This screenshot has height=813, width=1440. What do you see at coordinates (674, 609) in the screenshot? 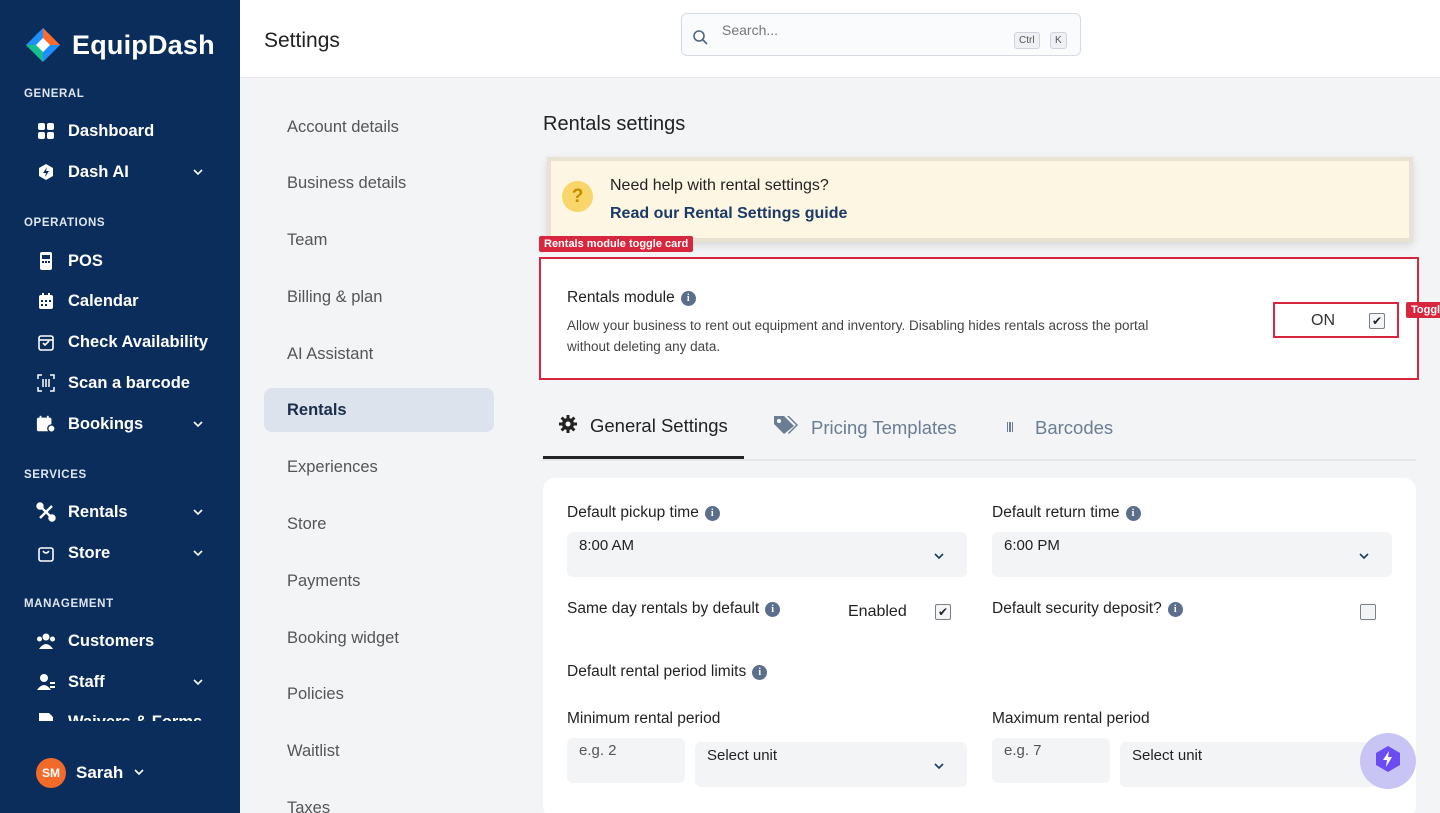
I see `same-day-label-row: Same day rentals by default i` at bounding box center [674, 609].